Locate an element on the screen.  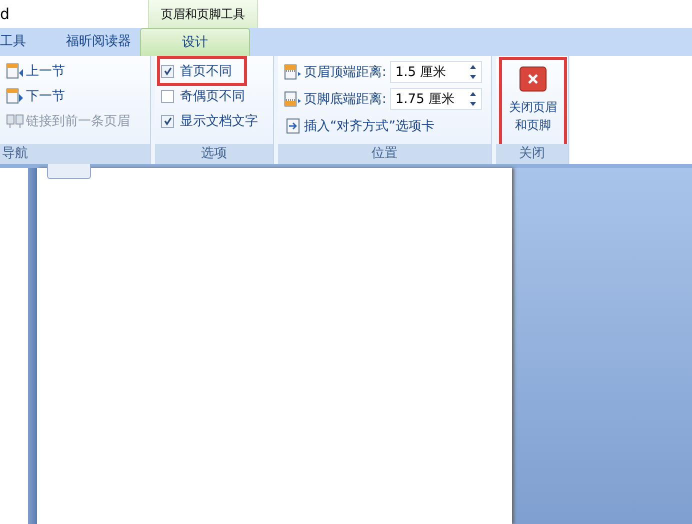
close-header-footer-button: 关闭页眉 和页脚 is located at coordinates (533, 102).